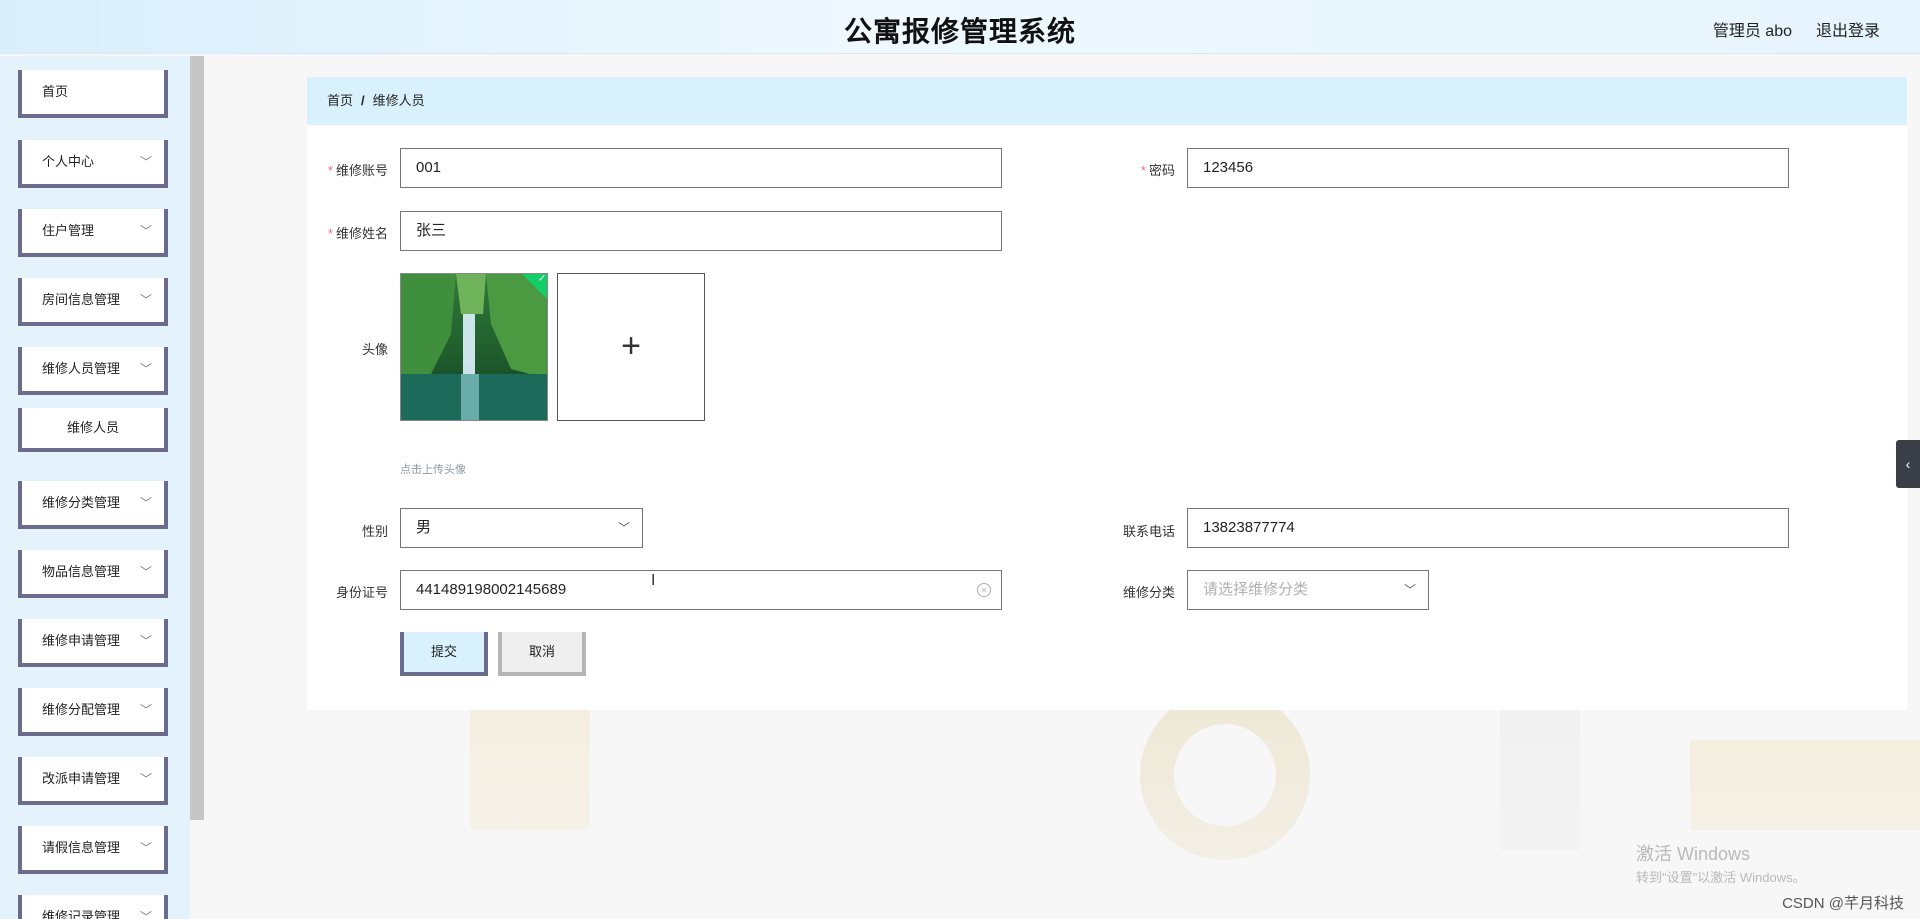 The width and height of the screenshot is (1920, 919). I want to click on sidebar-item-personal-center: 个人中心 ﹀, so click(93, 164).